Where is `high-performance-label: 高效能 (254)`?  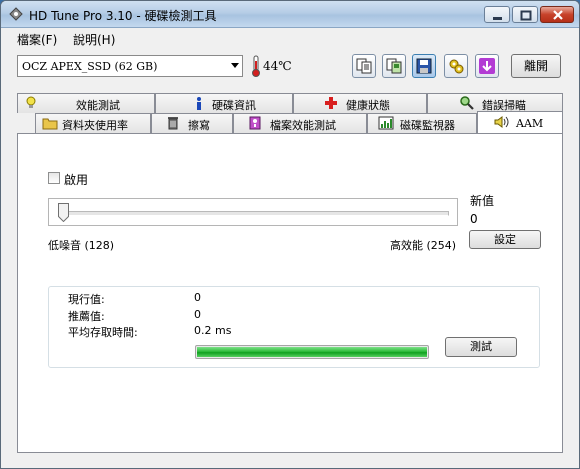 high-performance-label: 高效能 (254) is located at coordinates (423, 245).